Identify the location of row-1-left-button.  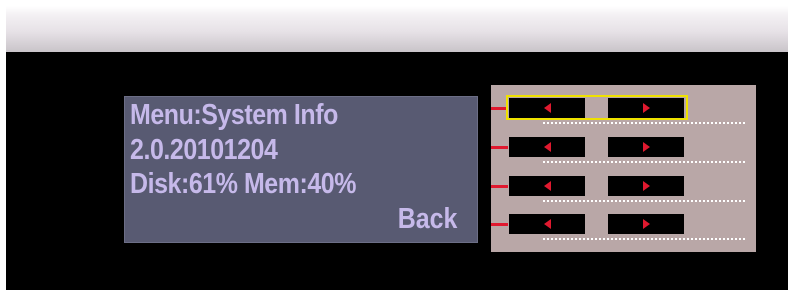
(547, 108).